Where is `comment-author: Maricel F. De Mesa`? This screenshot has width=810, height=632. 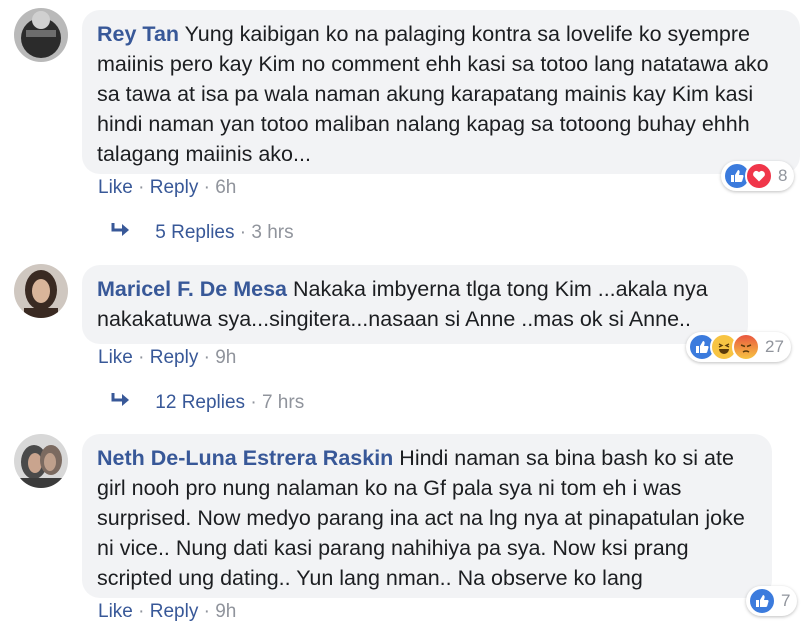
comment-author: Maricel F. De Mesa is located at coordinates (192, 289).